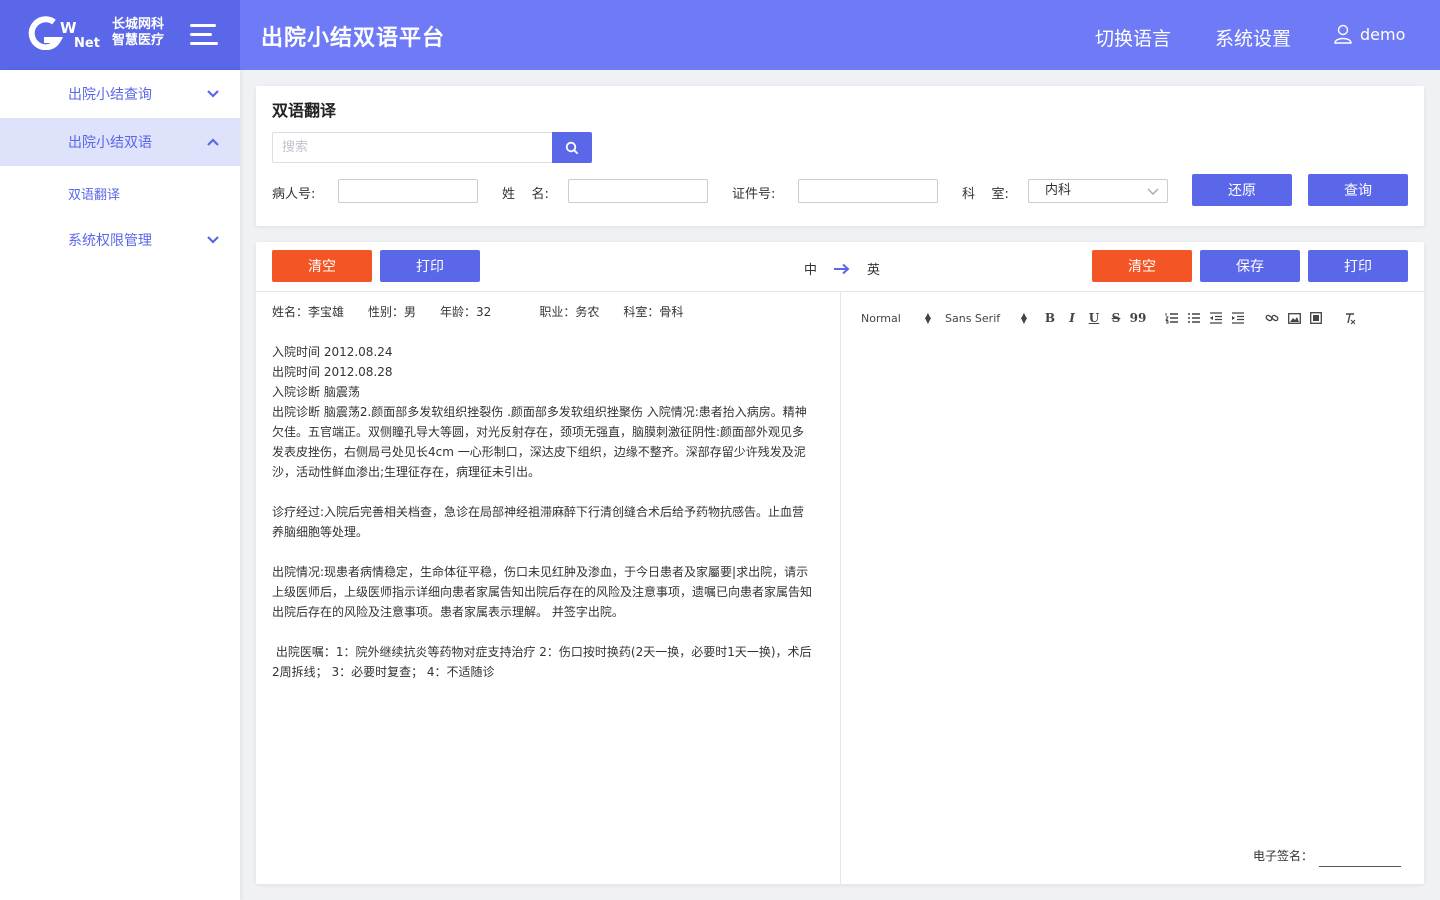  I want to click on chevron-up-icon, so click(213, 142).